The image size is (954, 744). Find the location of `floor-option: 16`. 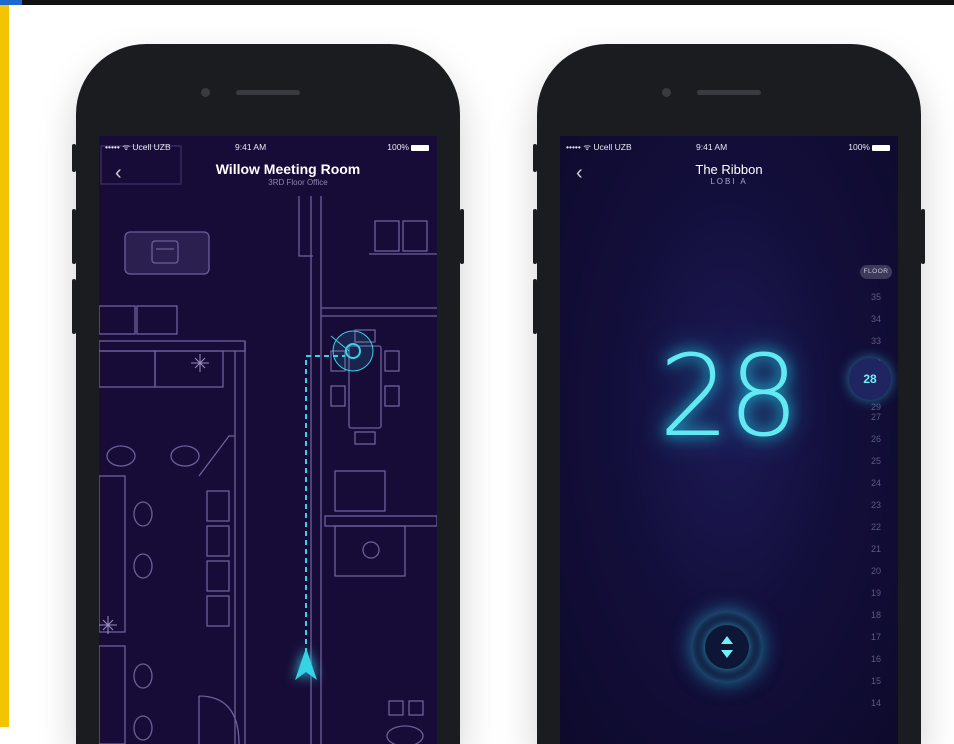

floor-option: 16 is located at coordinates (876, 659).